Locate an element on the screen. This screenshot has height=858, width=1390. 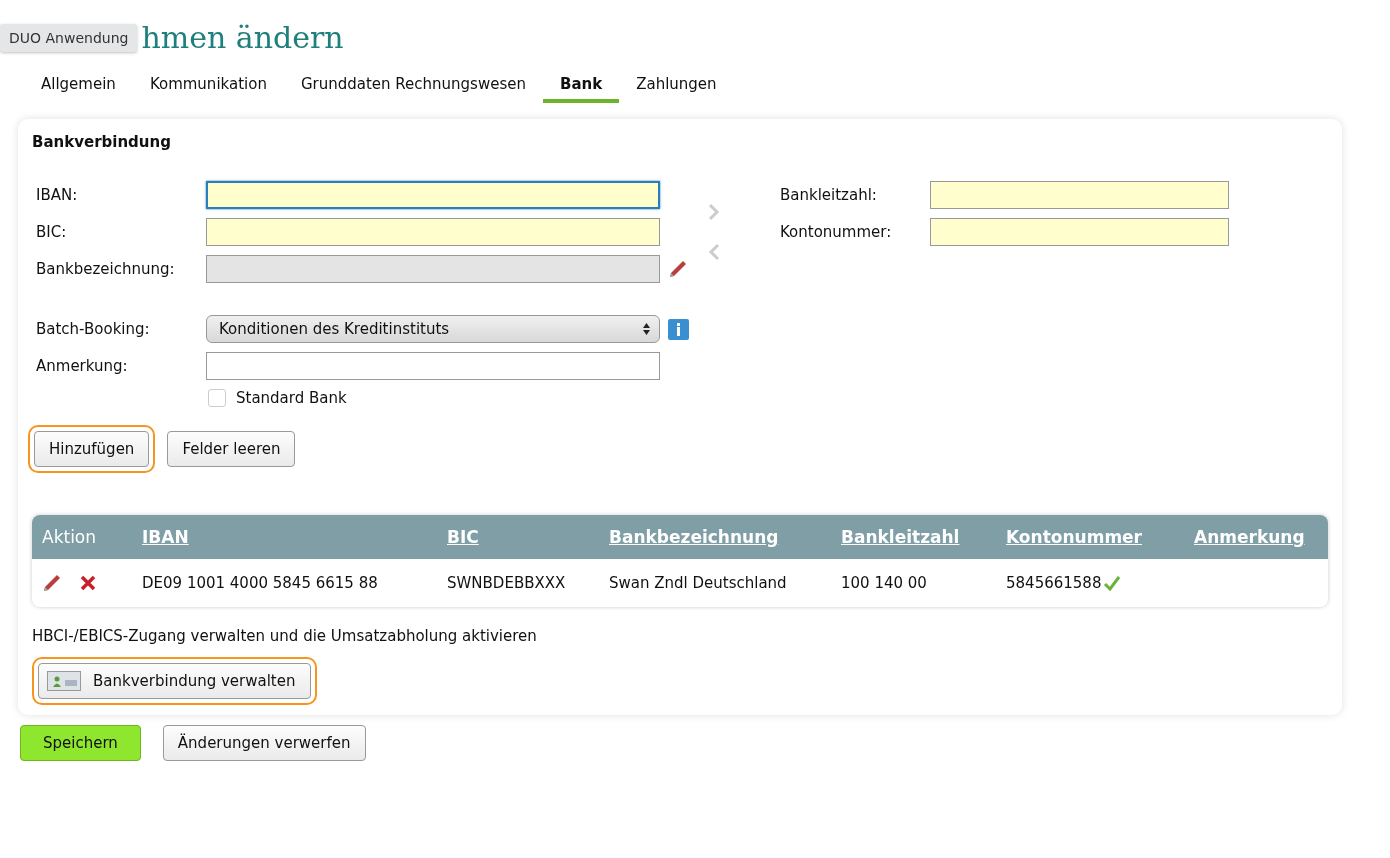
chevron-right-icon is located at coordinates (714, 212).